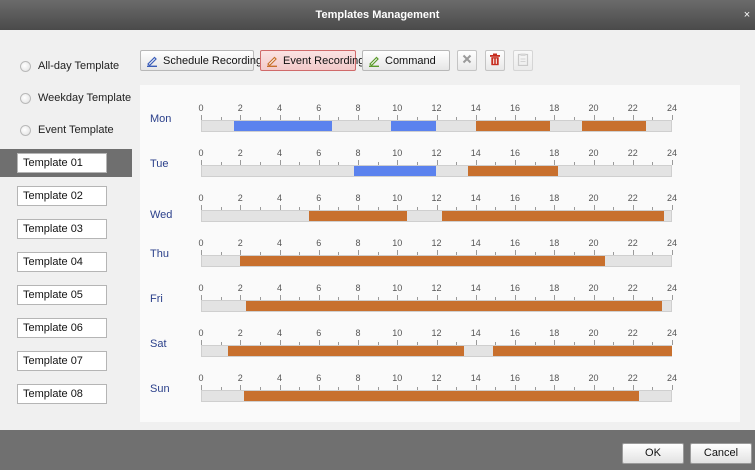  What do you see at coordinates (632, 153) in the screenshot?
I see `hour-label: 22` at bounding box center [632, 153].